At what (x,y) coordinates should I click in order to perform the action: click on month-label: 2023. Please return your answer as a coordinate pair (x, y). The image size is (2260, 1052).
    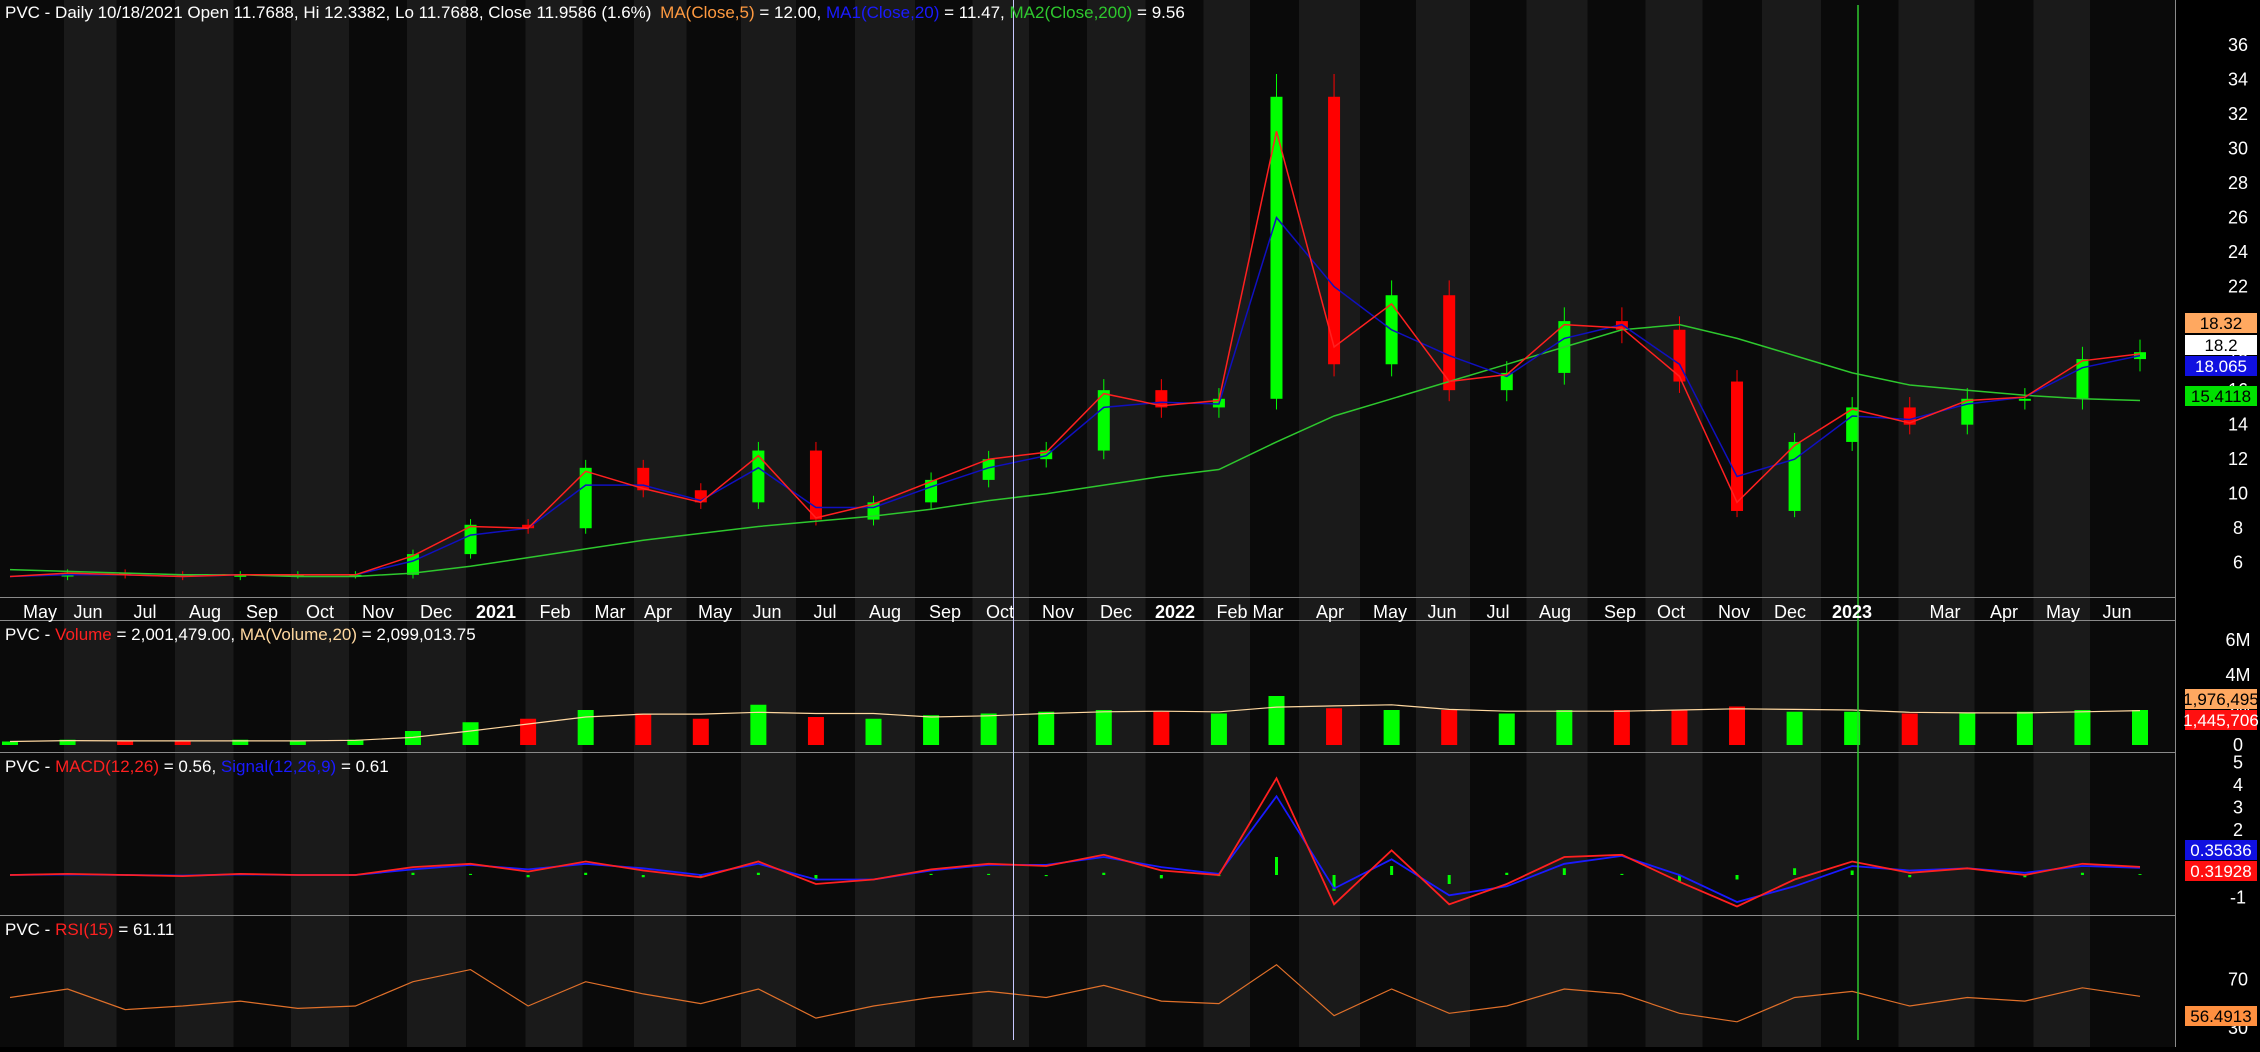
    Looking at the image, I should click on (1852, 612).